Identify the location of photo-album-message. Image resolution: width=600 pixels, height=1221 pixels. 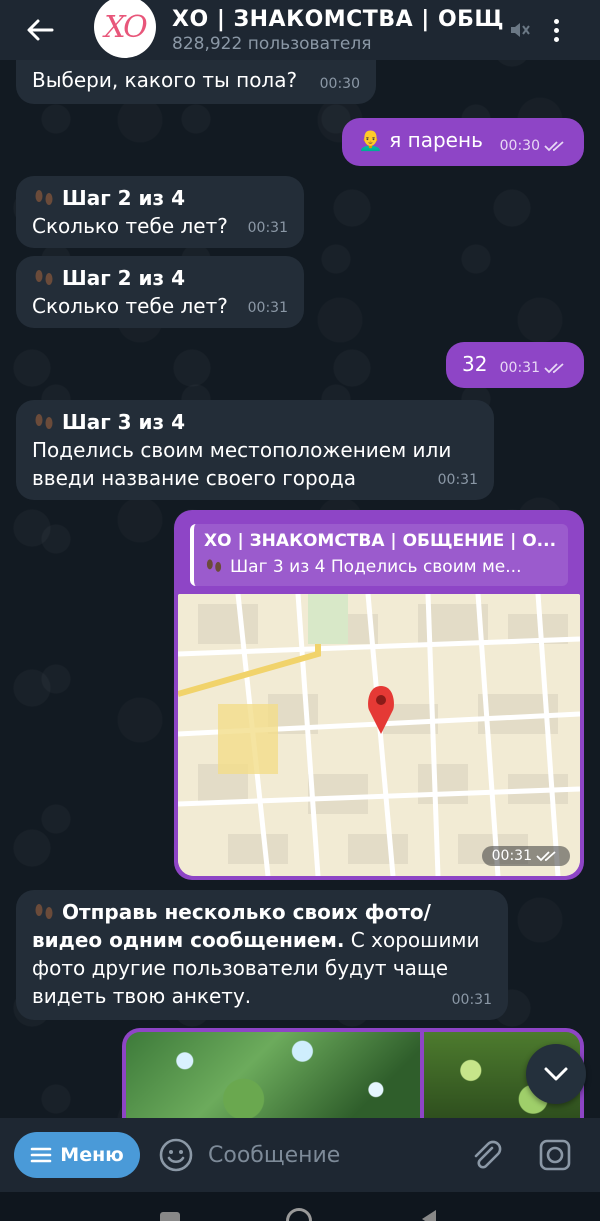
(353, 1078).